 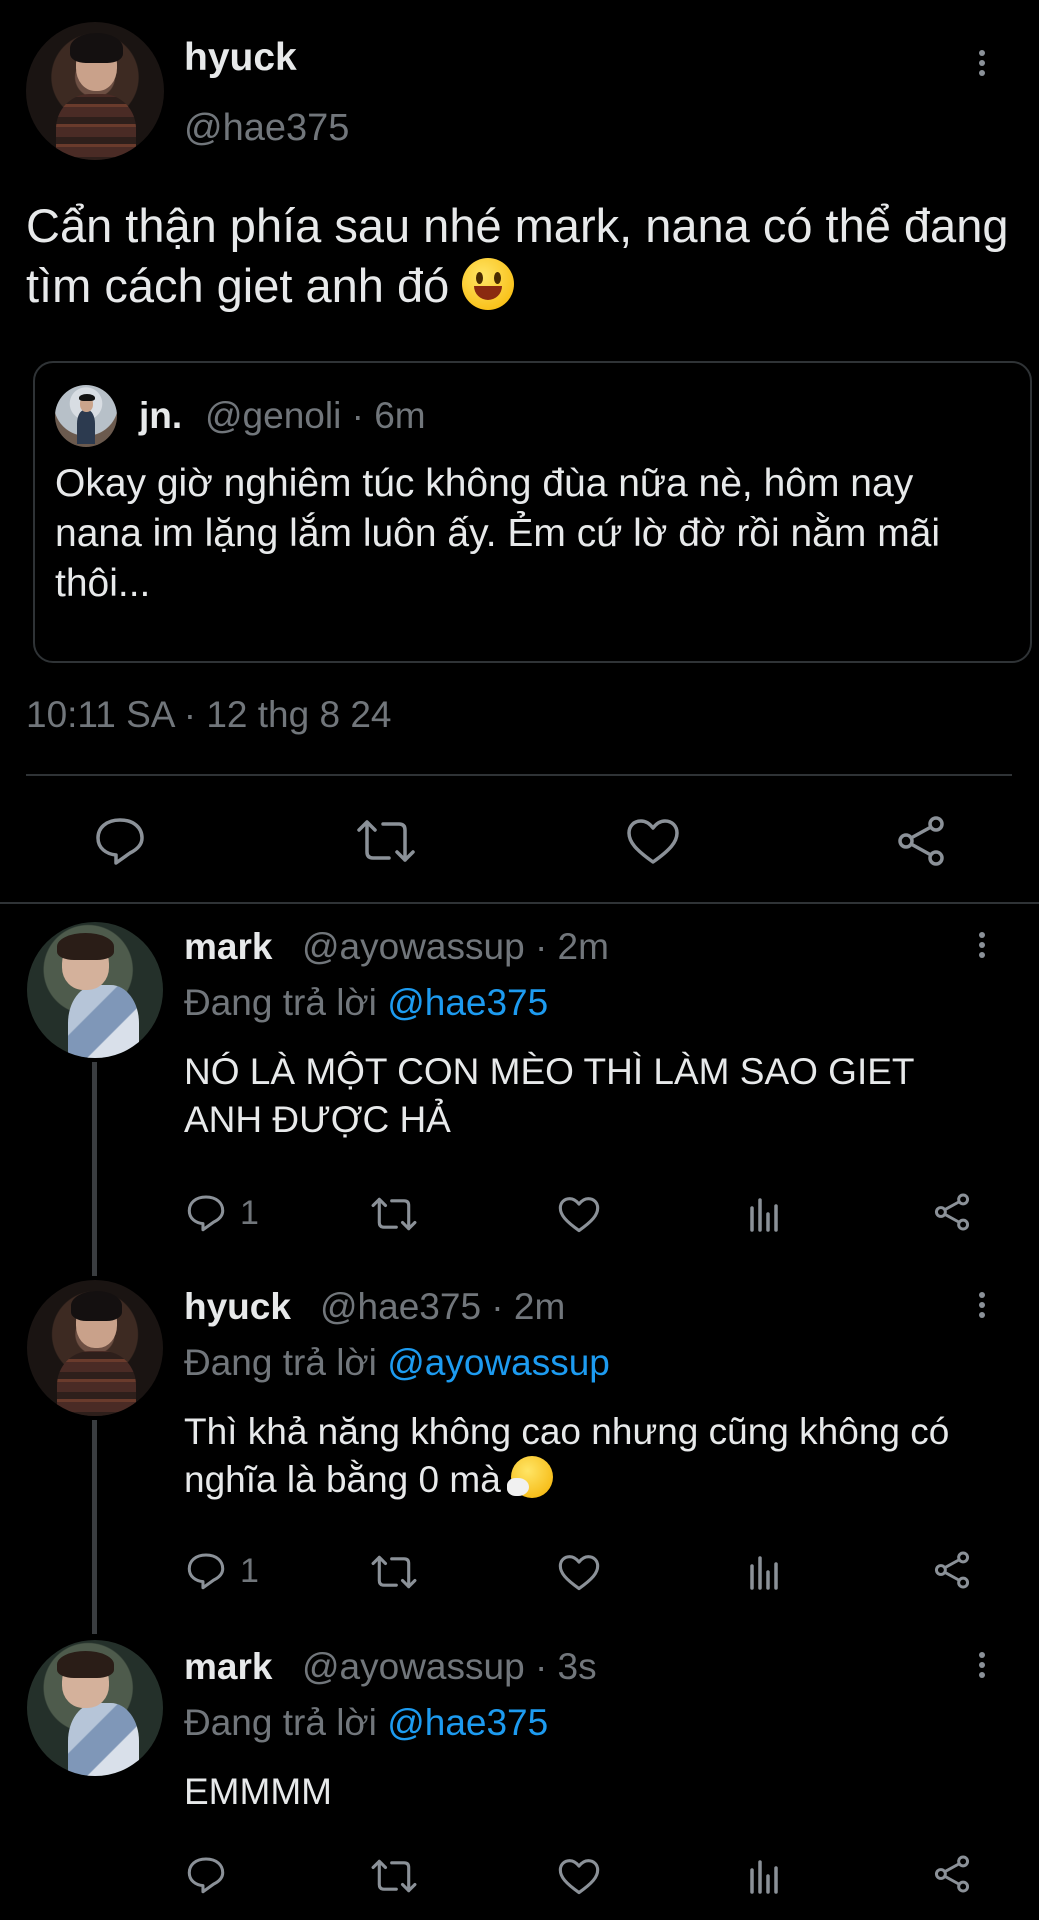 I want to click on reply-author-handle: @ayowassup · 3s, so click(x=449, y=1667).